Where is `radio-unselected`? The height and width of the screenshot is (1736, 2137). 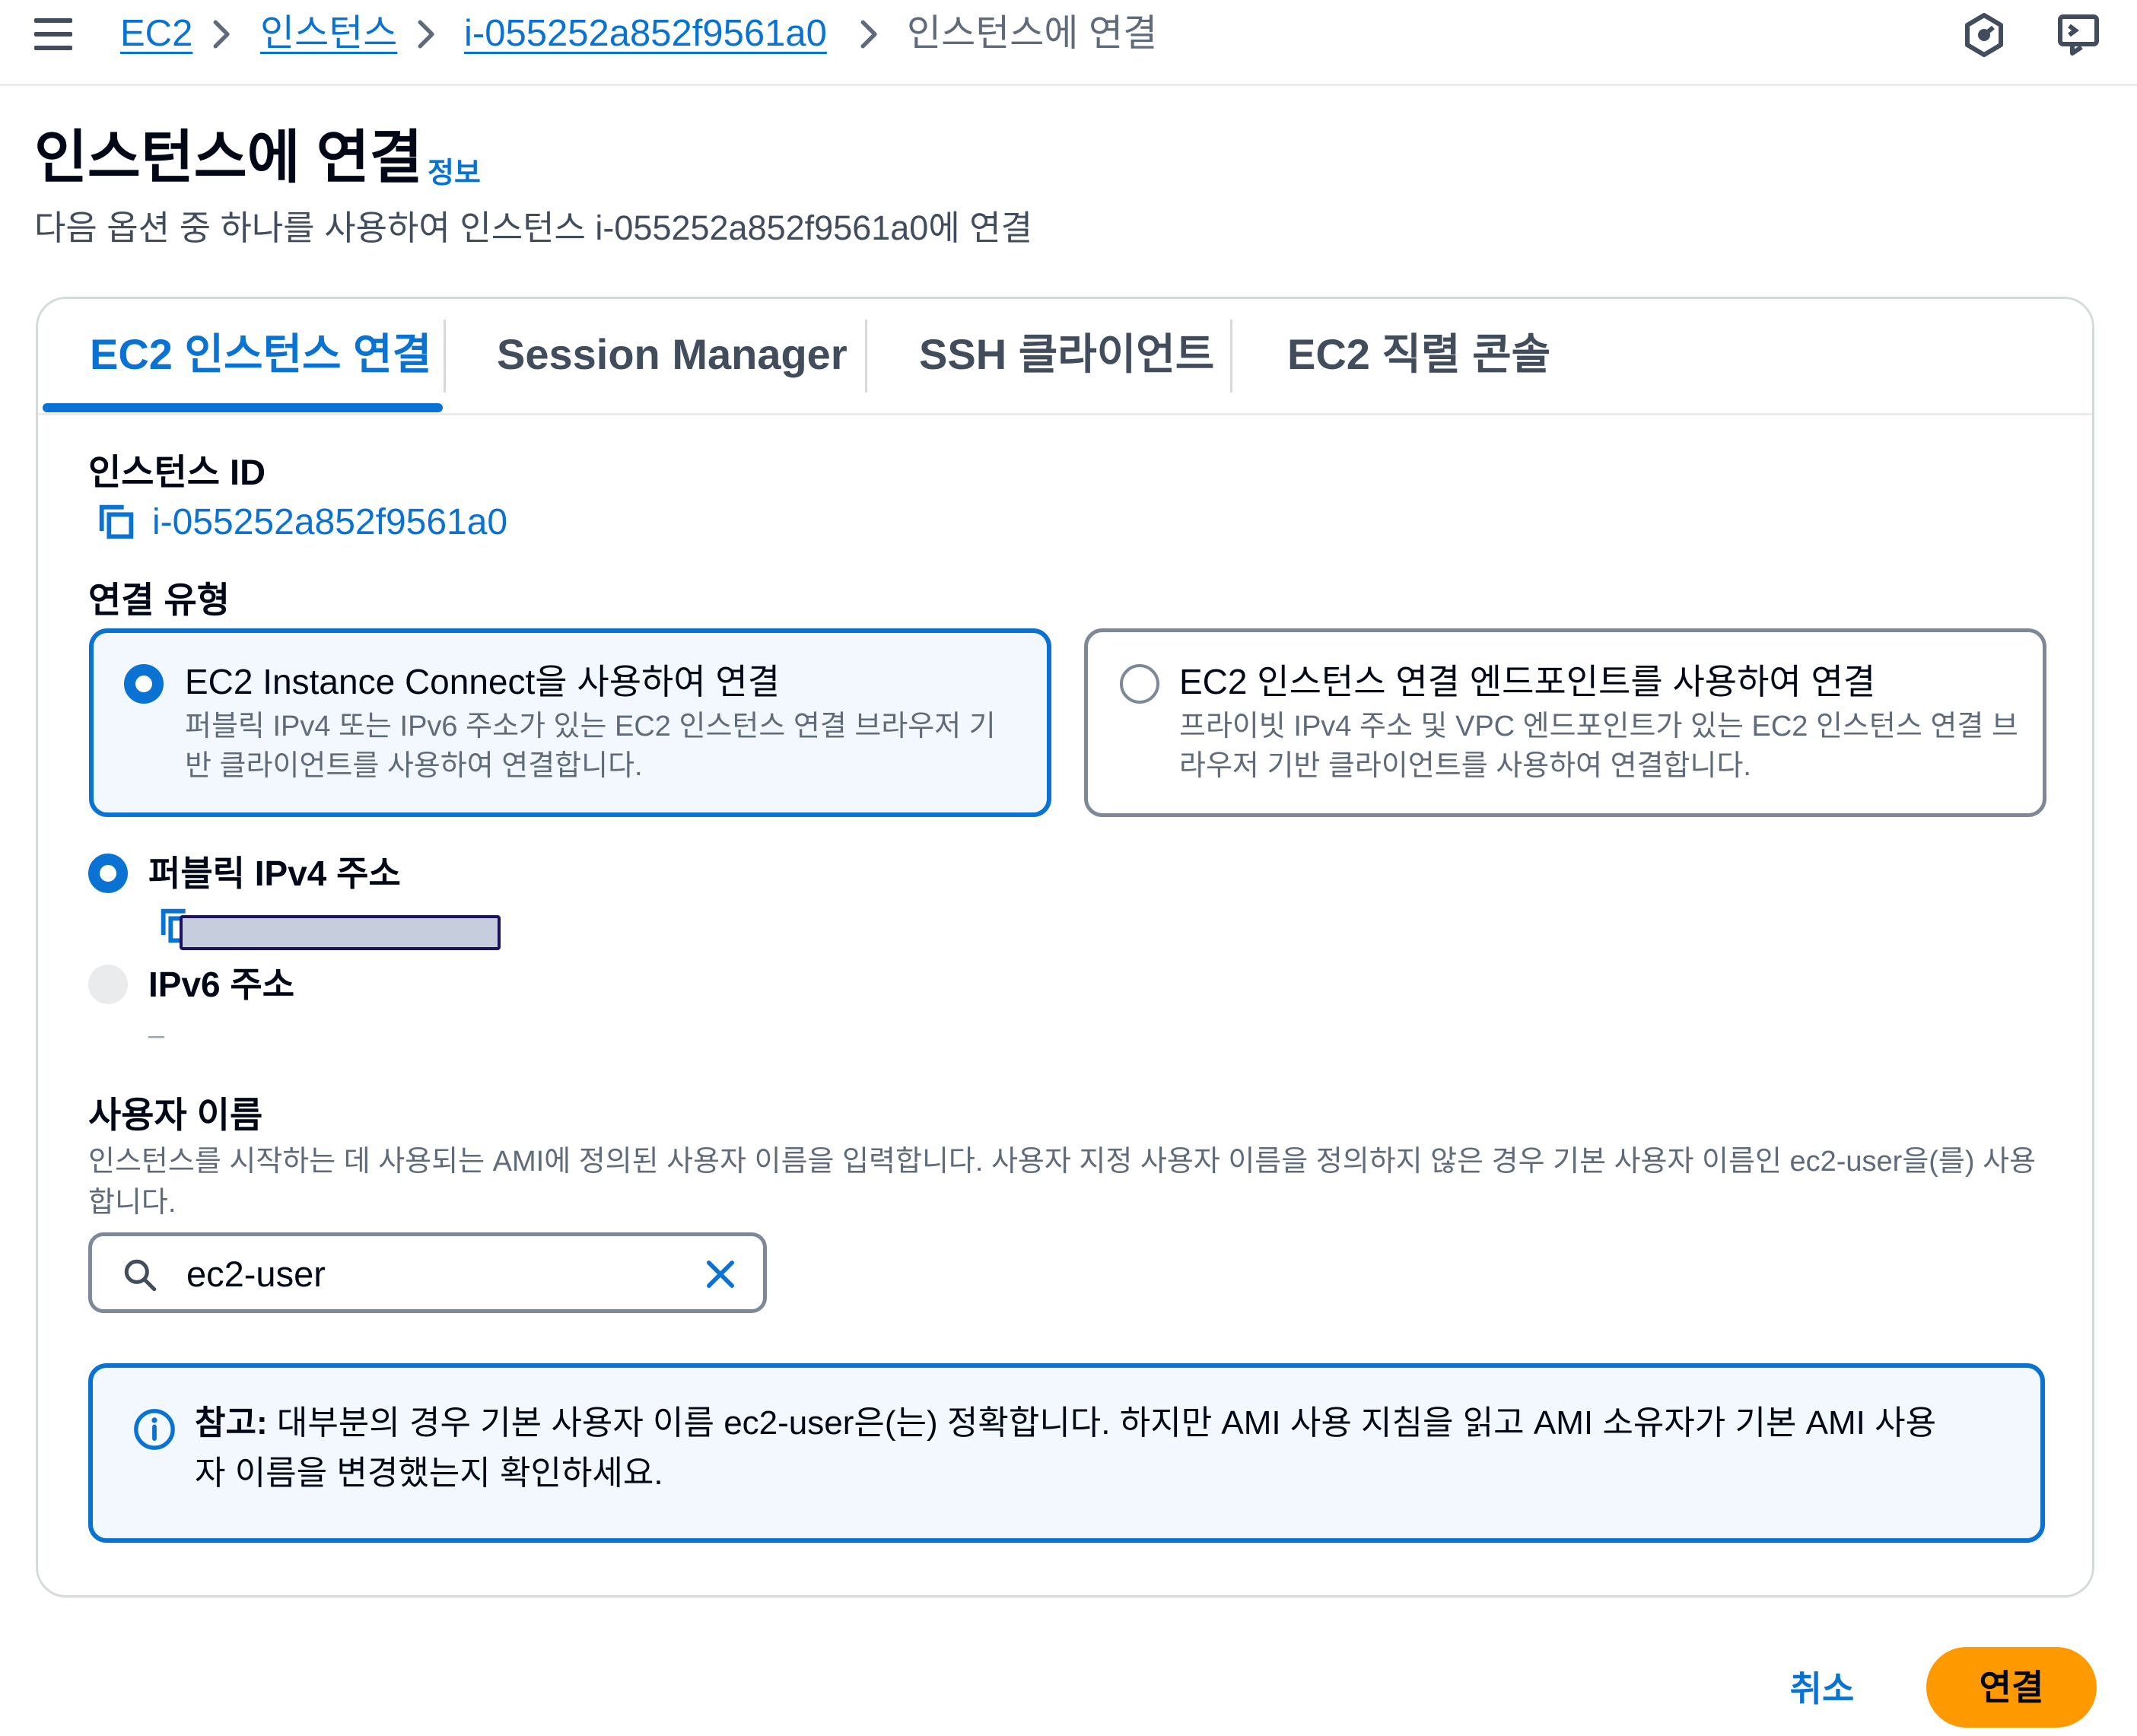 radio-unselected is located at coordinates (1139, 684).